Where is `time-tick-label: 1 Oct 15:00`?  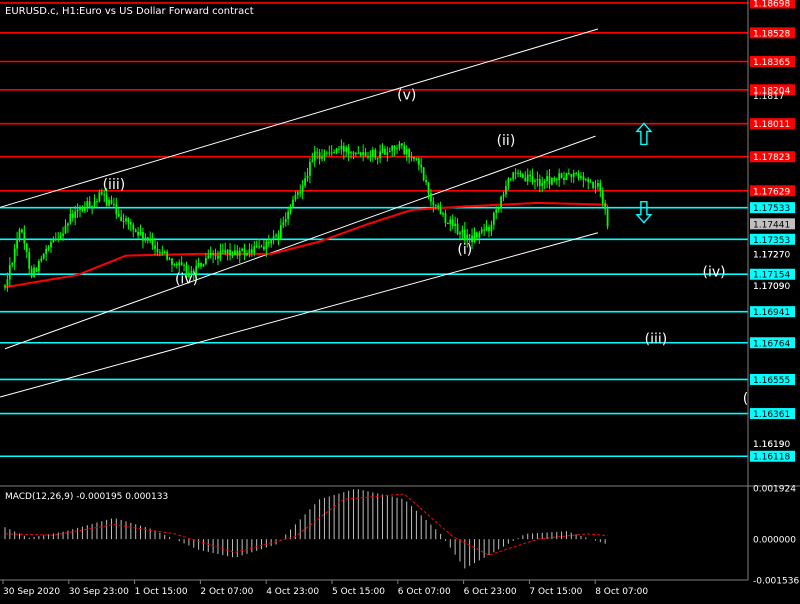
time-tick-label: 1 Oct 15:00 is located at coordinates (161, 592).